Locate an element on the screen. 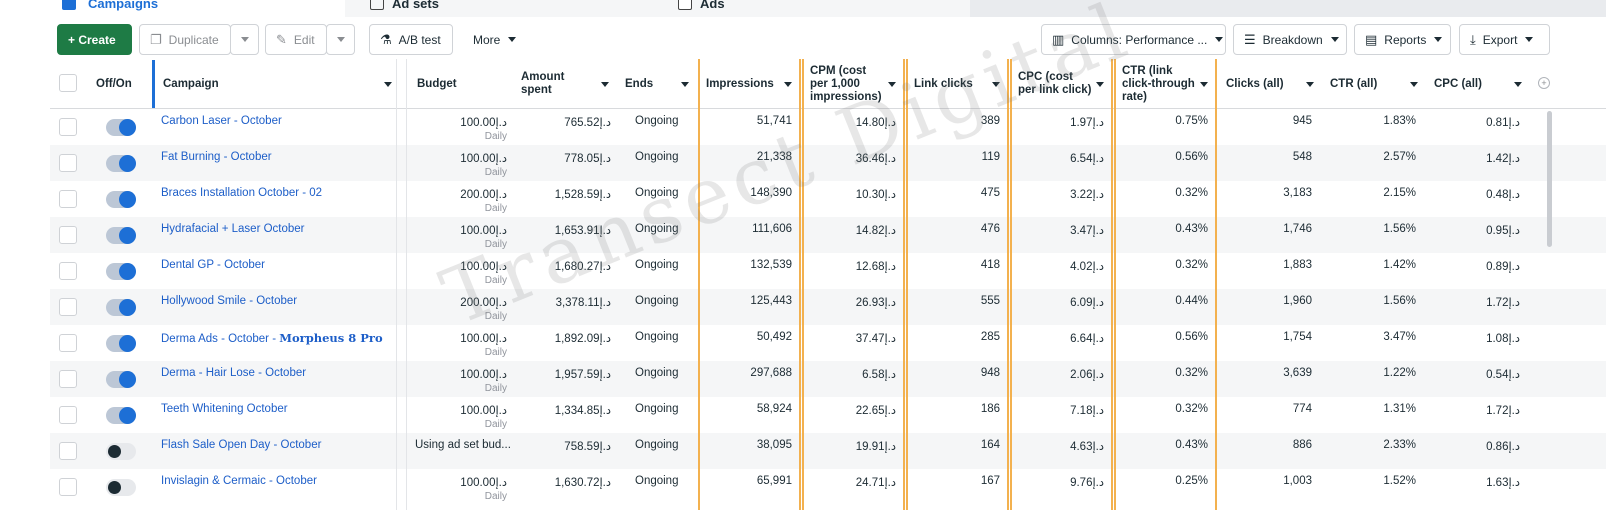 This screenshot has width=1606, height=510. col-cpm: CPM (cost per 1,000 impressions) is located at coordinates (853, 84).